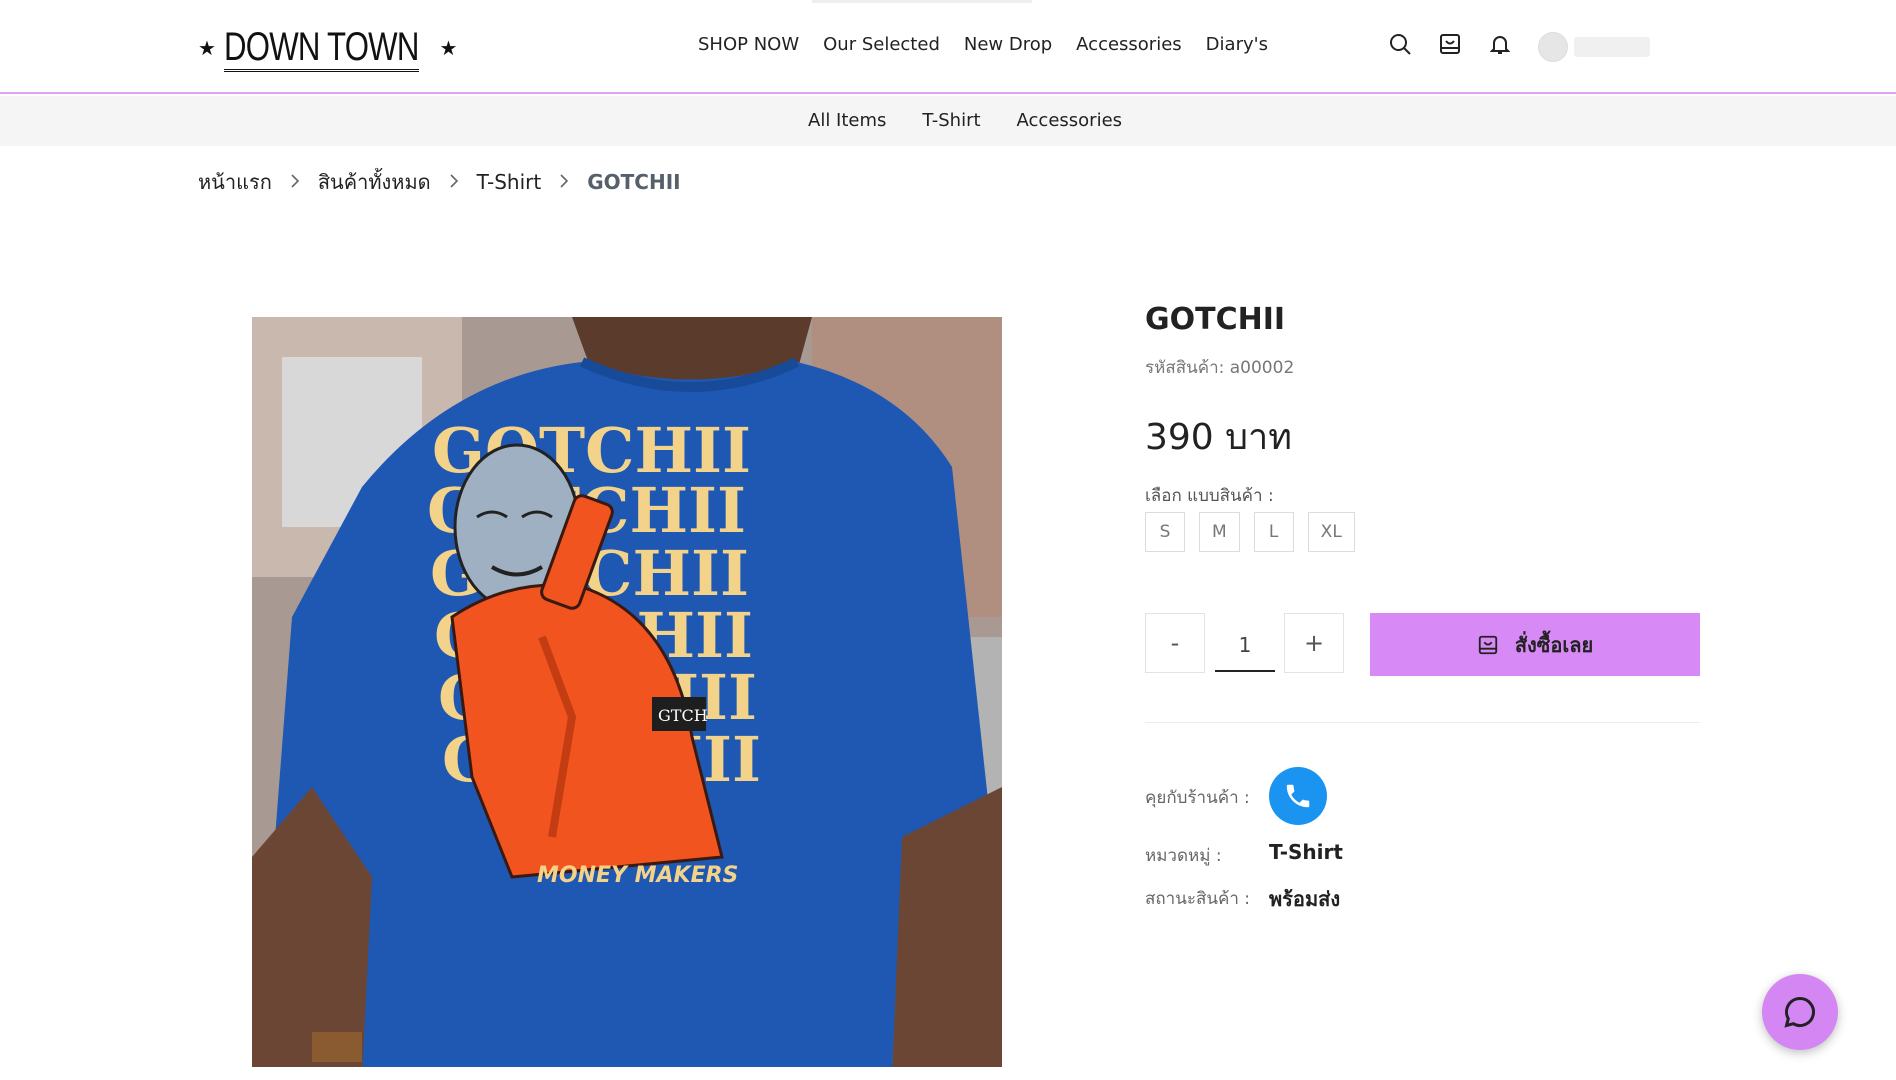 The image size is (1896, 1080). I want to click on breadcrumb-all-products: สินค้าทั้งหมด, so click(374, 182).